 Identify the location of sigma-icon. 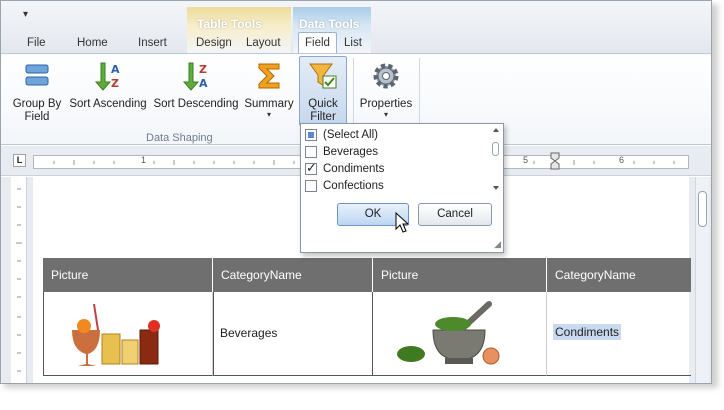
(269, 76).